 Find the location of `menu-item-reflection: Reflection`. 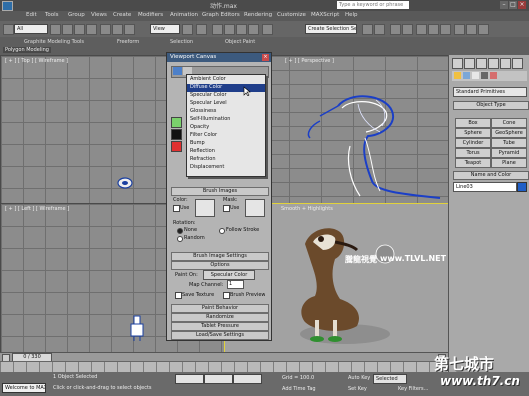

menu-item-reflection: Reflection is located at coordinates (226, 152).